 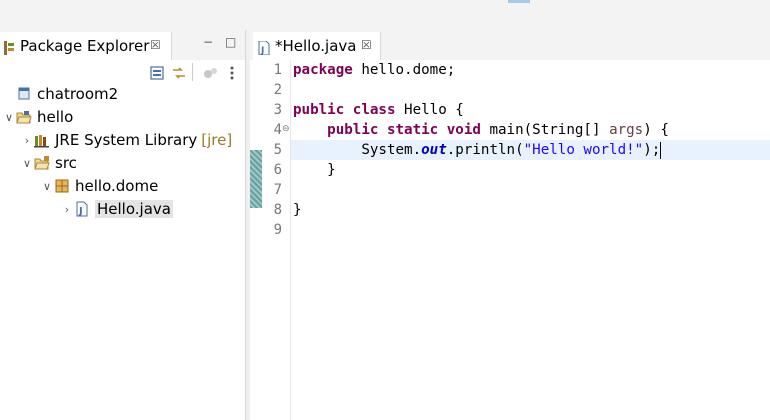 I want to click on view-menu-icon, so click(x=232, y=74).